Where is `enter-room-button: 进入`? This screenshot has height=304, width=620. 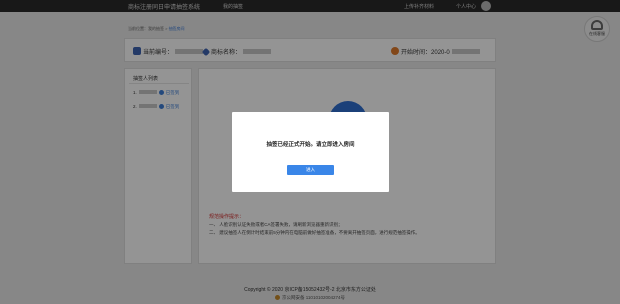
enter-room-button: 进入 is located at coordinates (310, 170).